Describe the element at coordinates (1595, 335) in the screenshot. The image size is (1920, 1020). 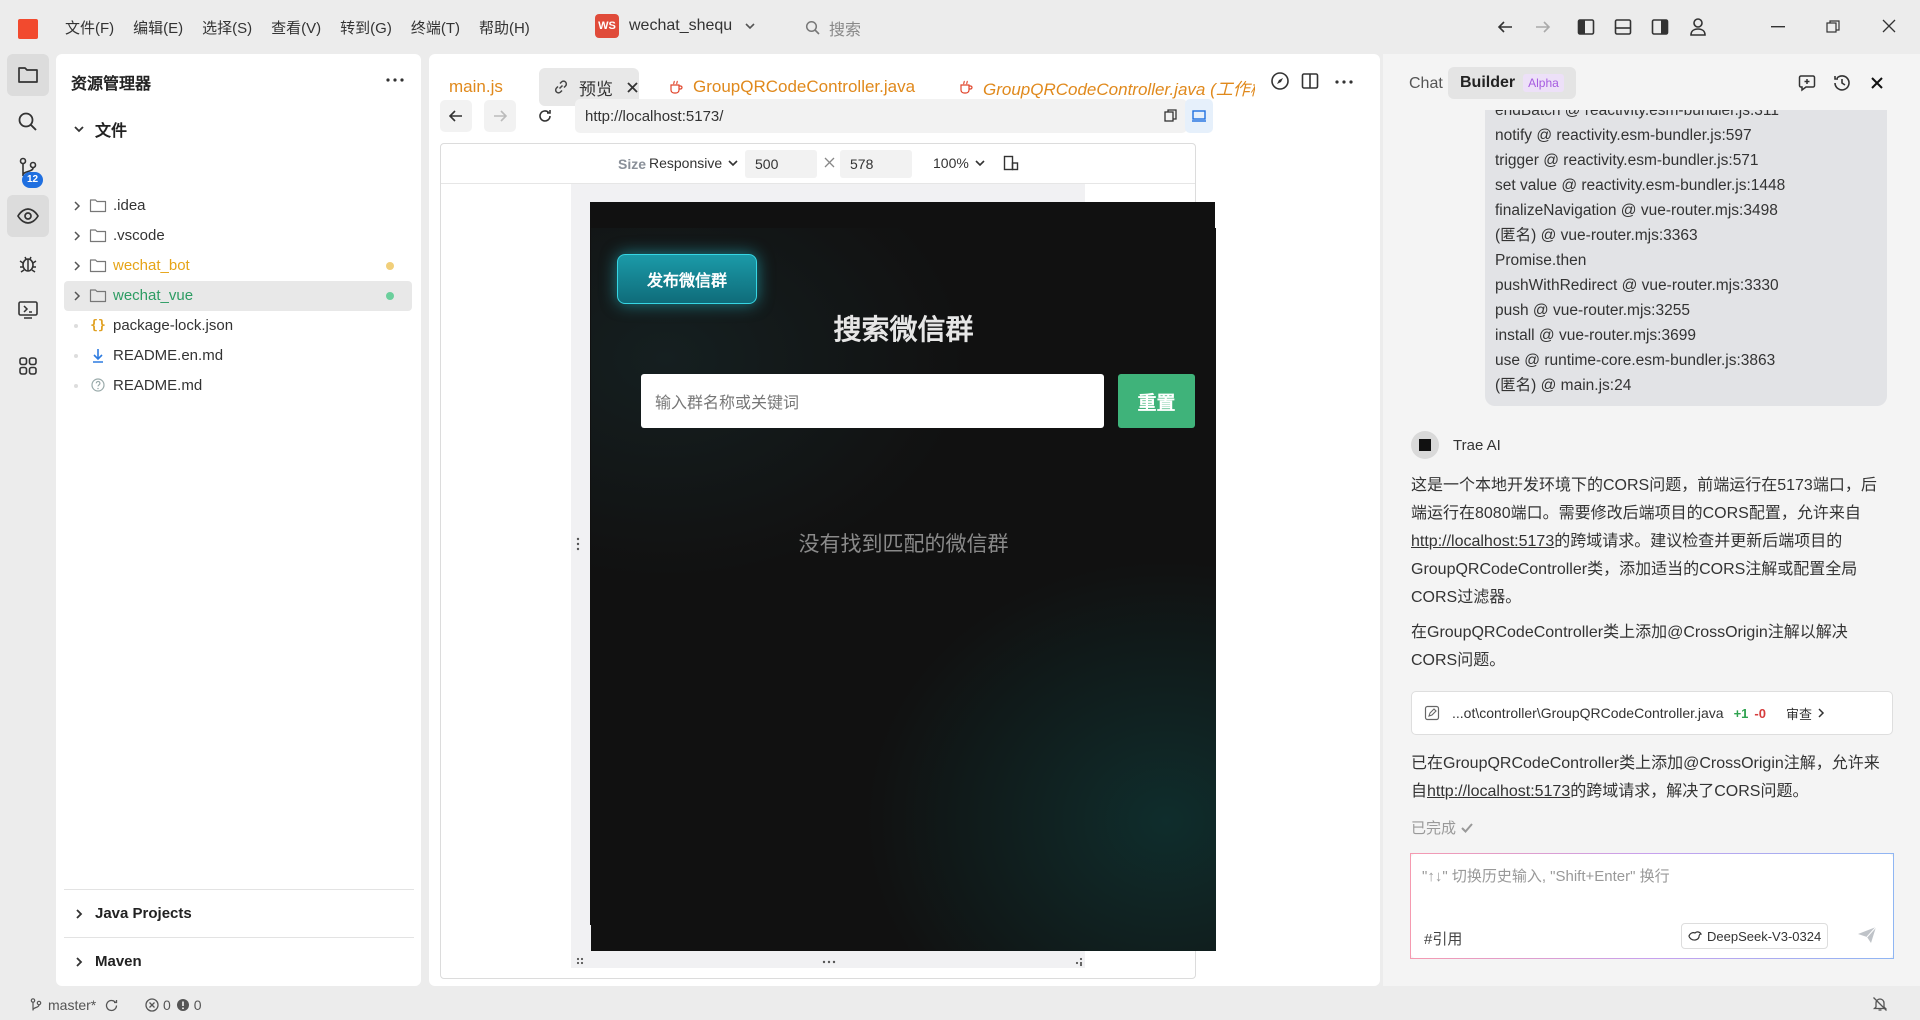
I see `log-line: install @ vue-router.mjs:3699` at that location.